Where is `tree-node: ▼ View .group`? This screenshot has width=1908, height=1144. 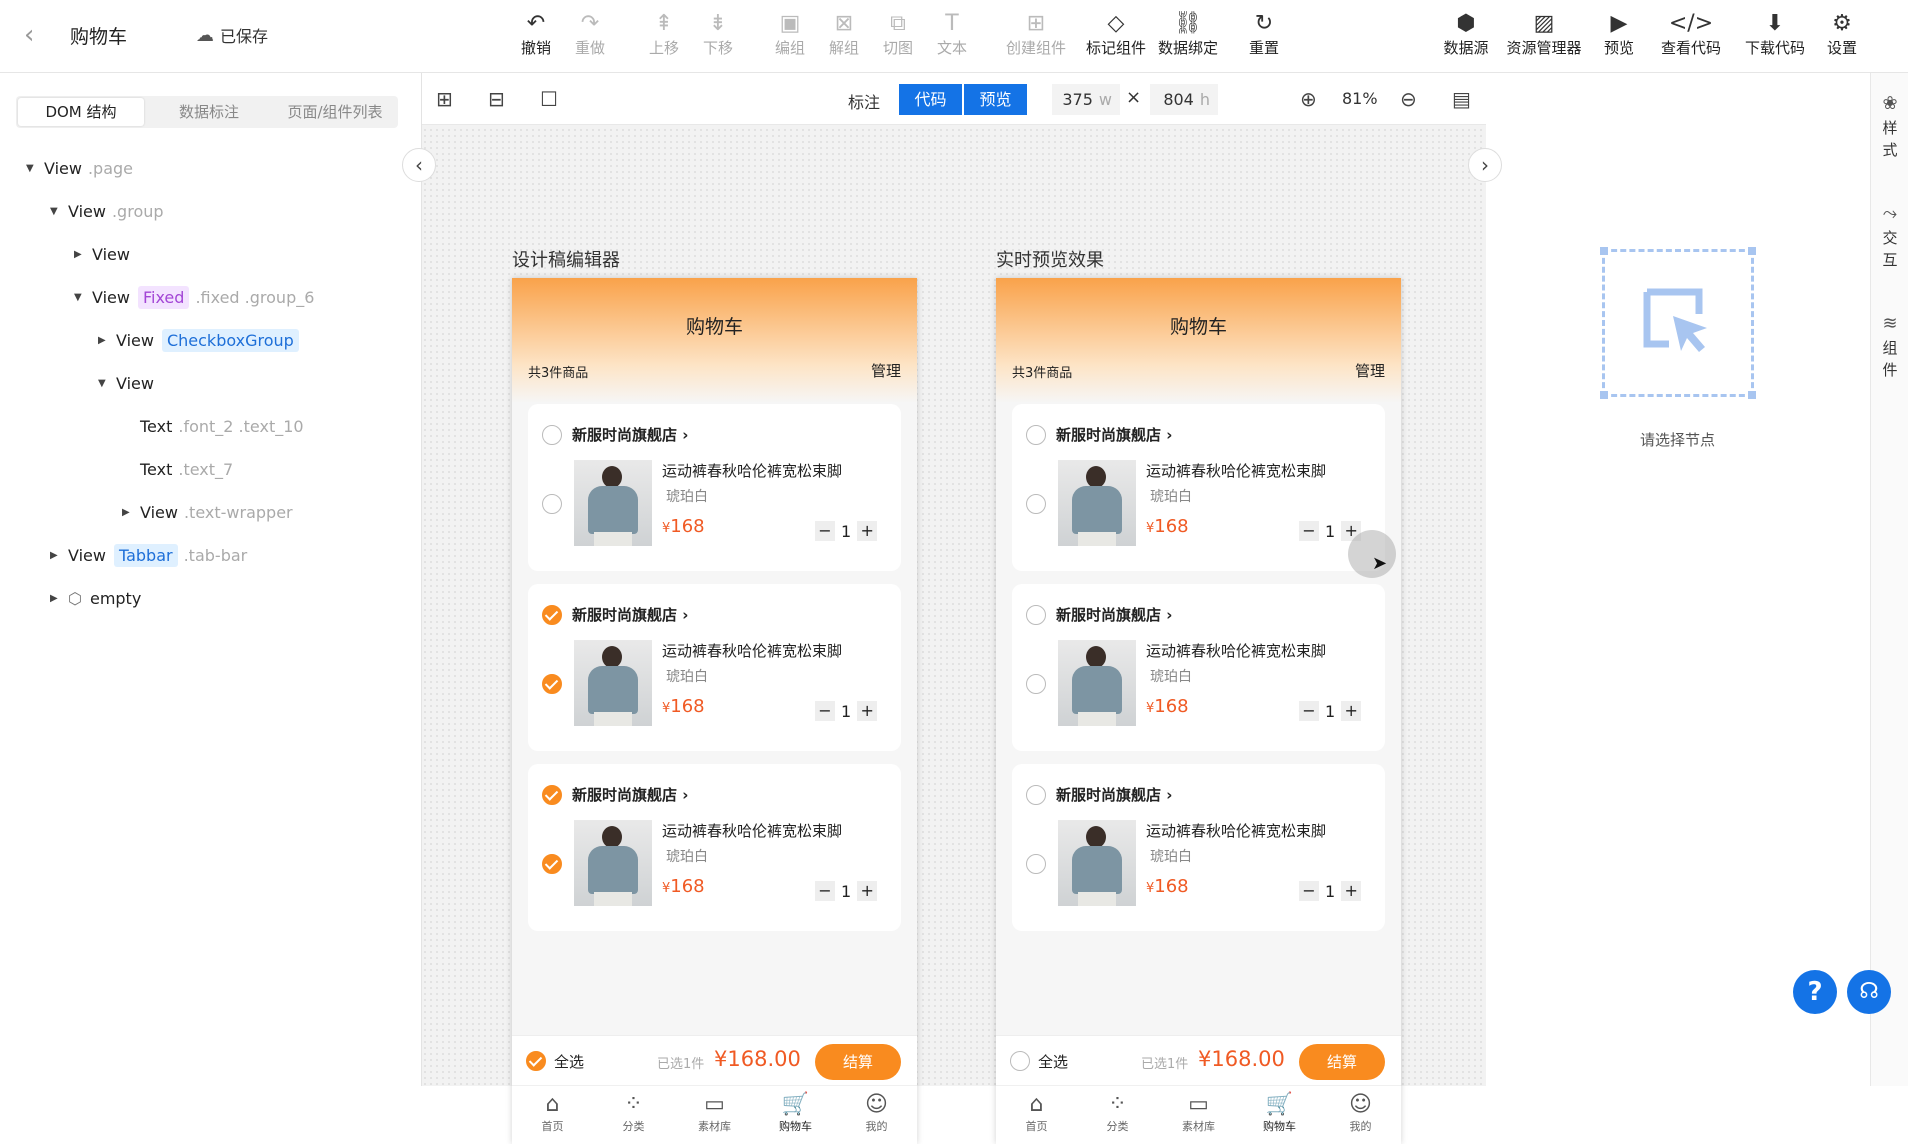 tree-node: ▼ View .group is located at coordinates (107, 211).